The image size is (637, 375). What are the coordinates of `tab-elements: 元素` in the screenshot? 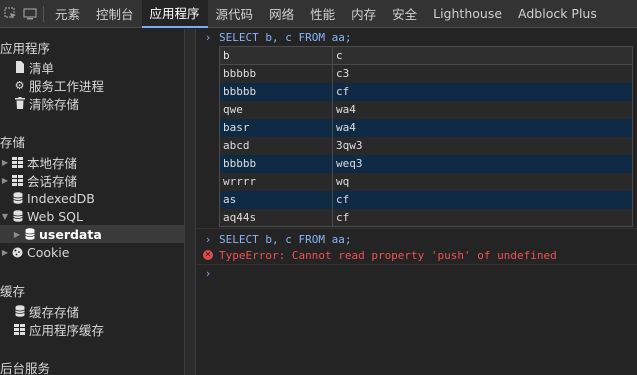 It's located at (67, 14).